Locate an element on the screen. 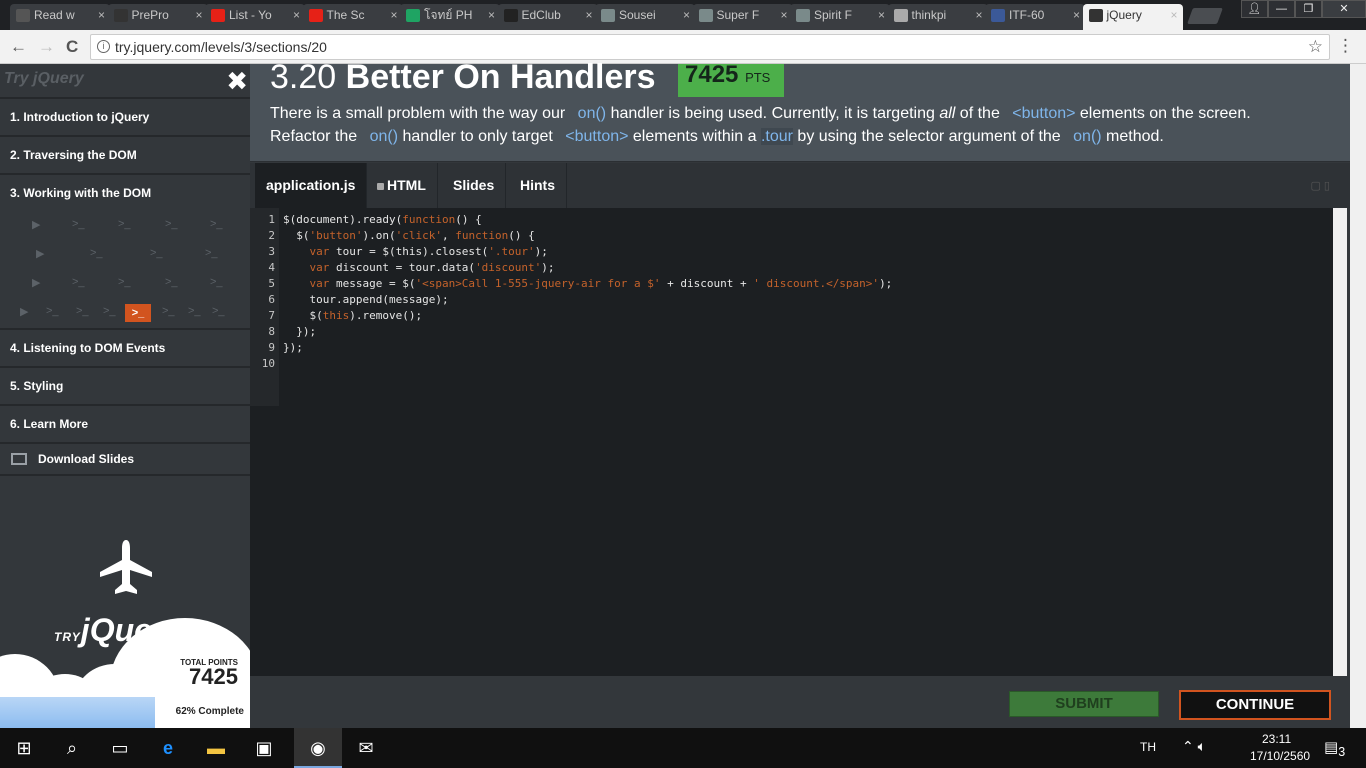  clock-time: 23:11 is located at coordinates (1276, 739).